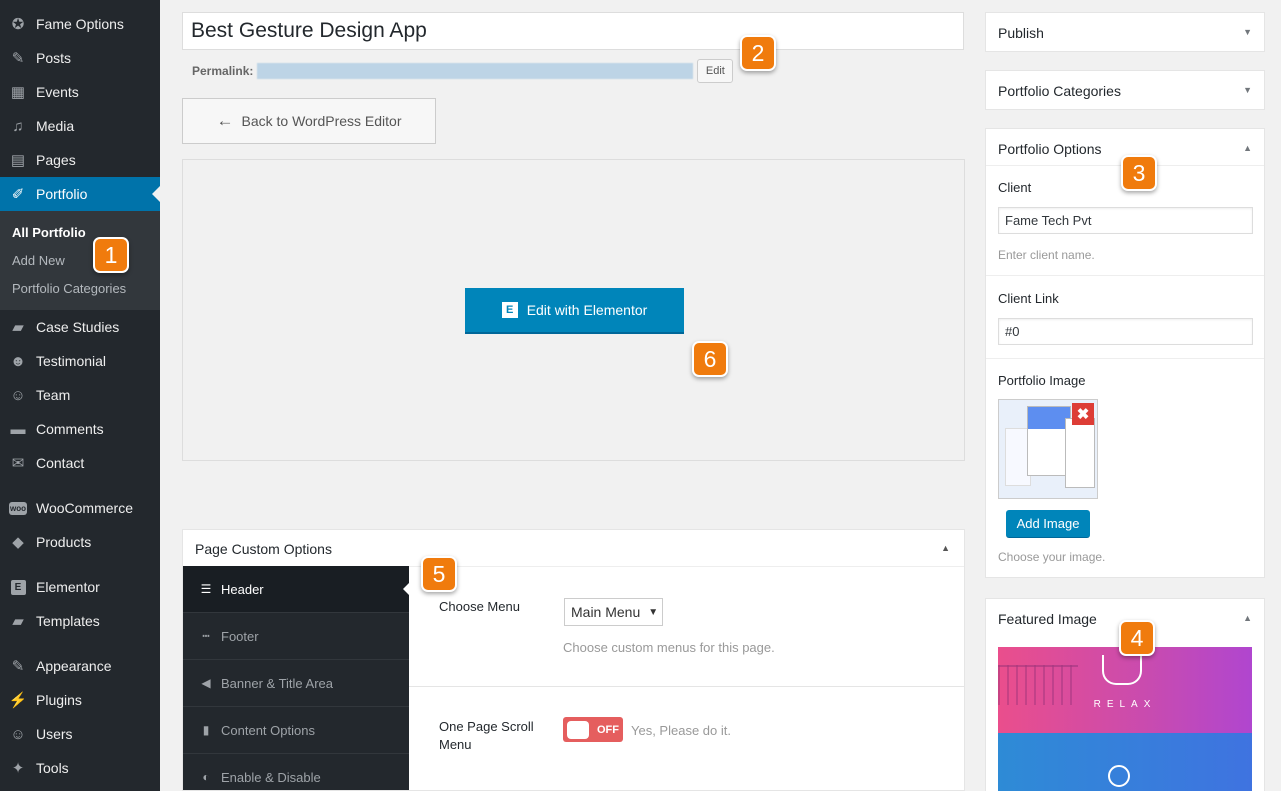  What do you see at coordinates (80, 92) in the screenshot?
I see `menu-events: ▦ Events` at bounding box center [80, 92].